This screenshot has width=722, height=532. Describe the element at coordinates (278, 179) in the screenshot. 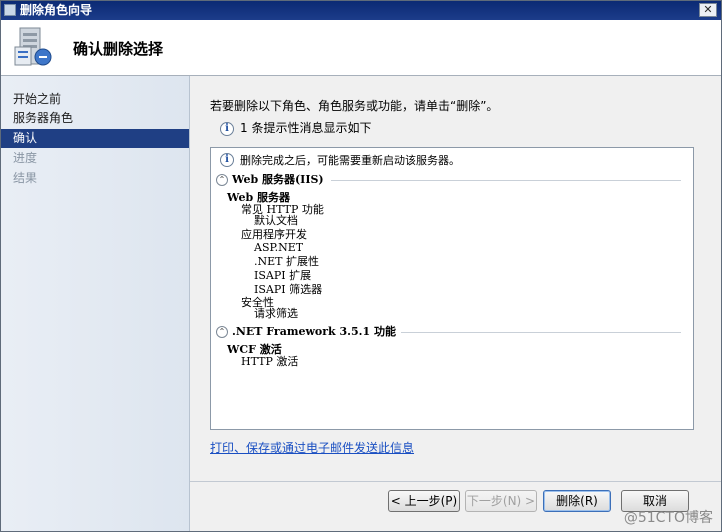

I see `section-title-web-server: Web 服务器(IIS)` at that location.